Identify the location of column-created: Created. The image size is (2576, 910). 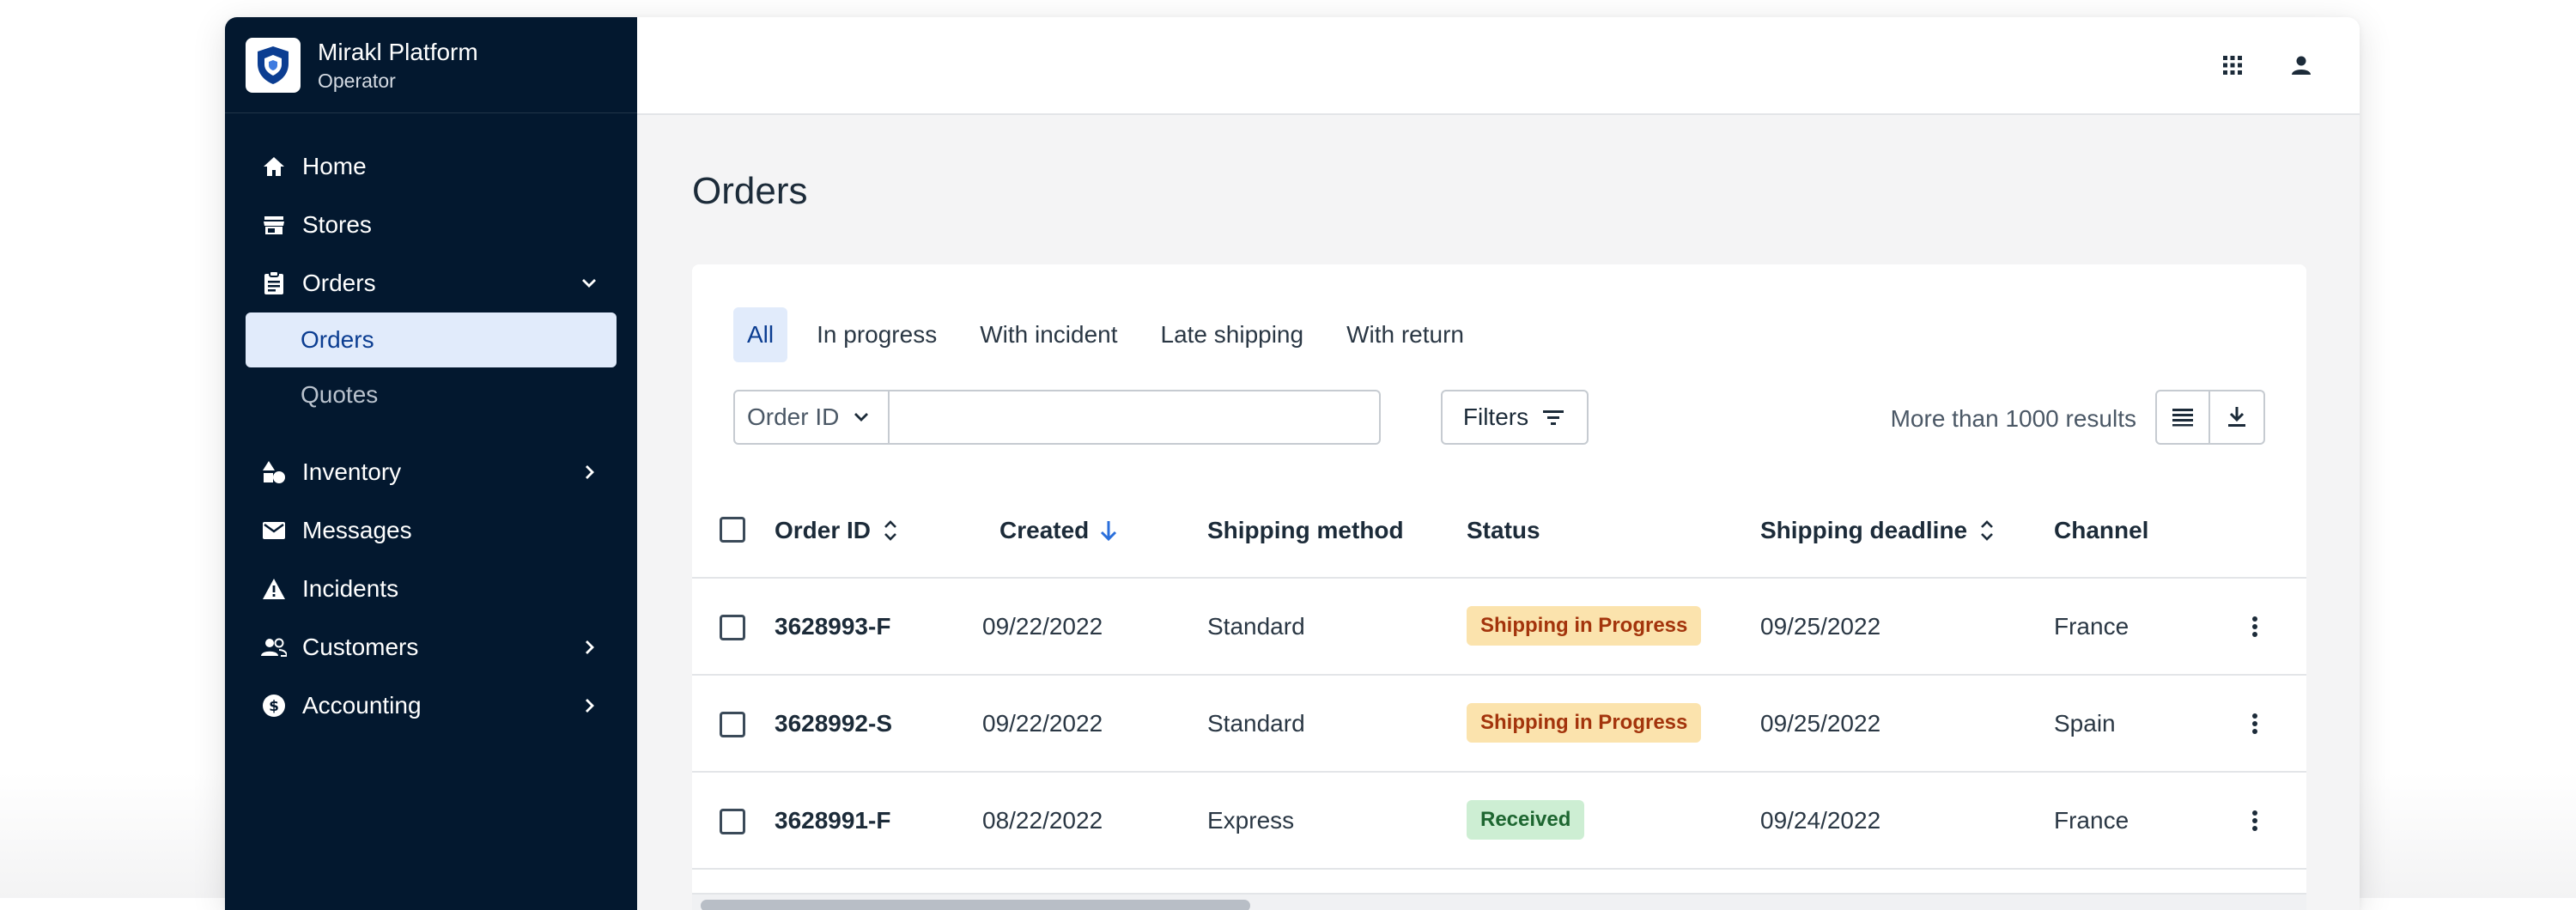
(1058, 530).